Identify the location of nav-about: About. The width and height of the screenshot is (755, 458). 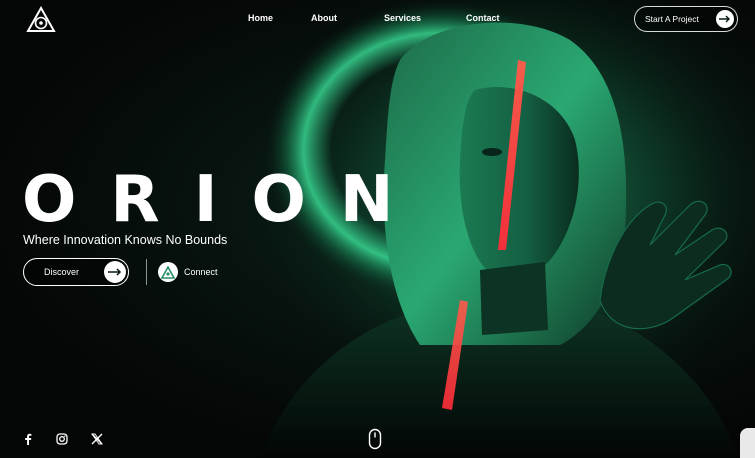
(324, 18).